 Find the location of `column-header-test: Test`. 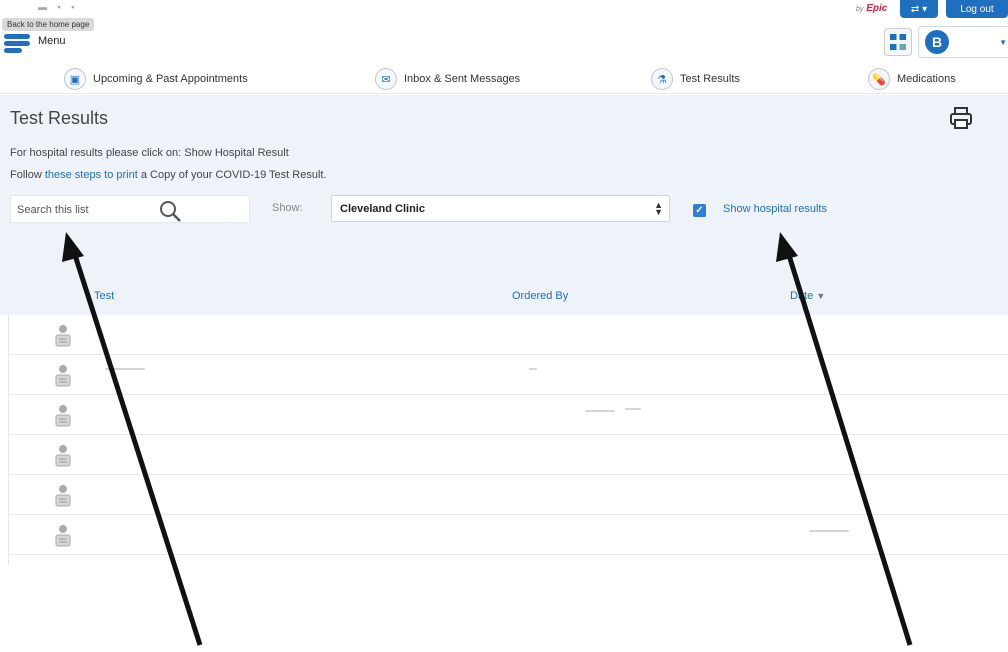

column-header-test: Test is located at coordinates (104, 296).